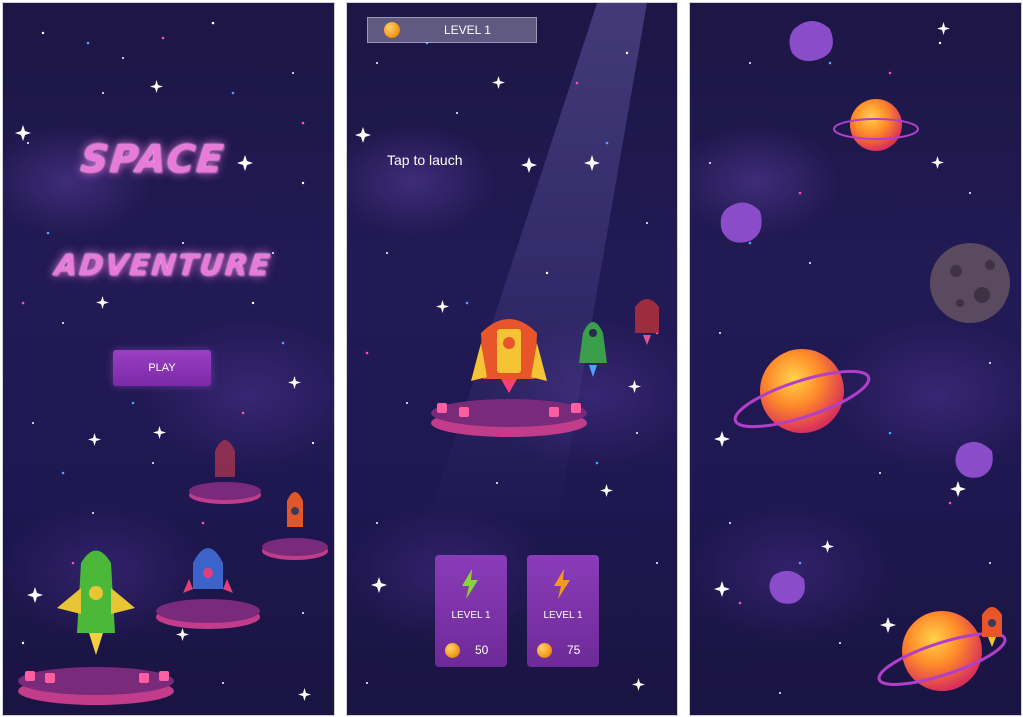 This screenshot has width=1023, height=717. What do you see at coordinates (153, 159) in the screenshot?
I see `title-line-1: SPACE` at bounding box center [153, 159].